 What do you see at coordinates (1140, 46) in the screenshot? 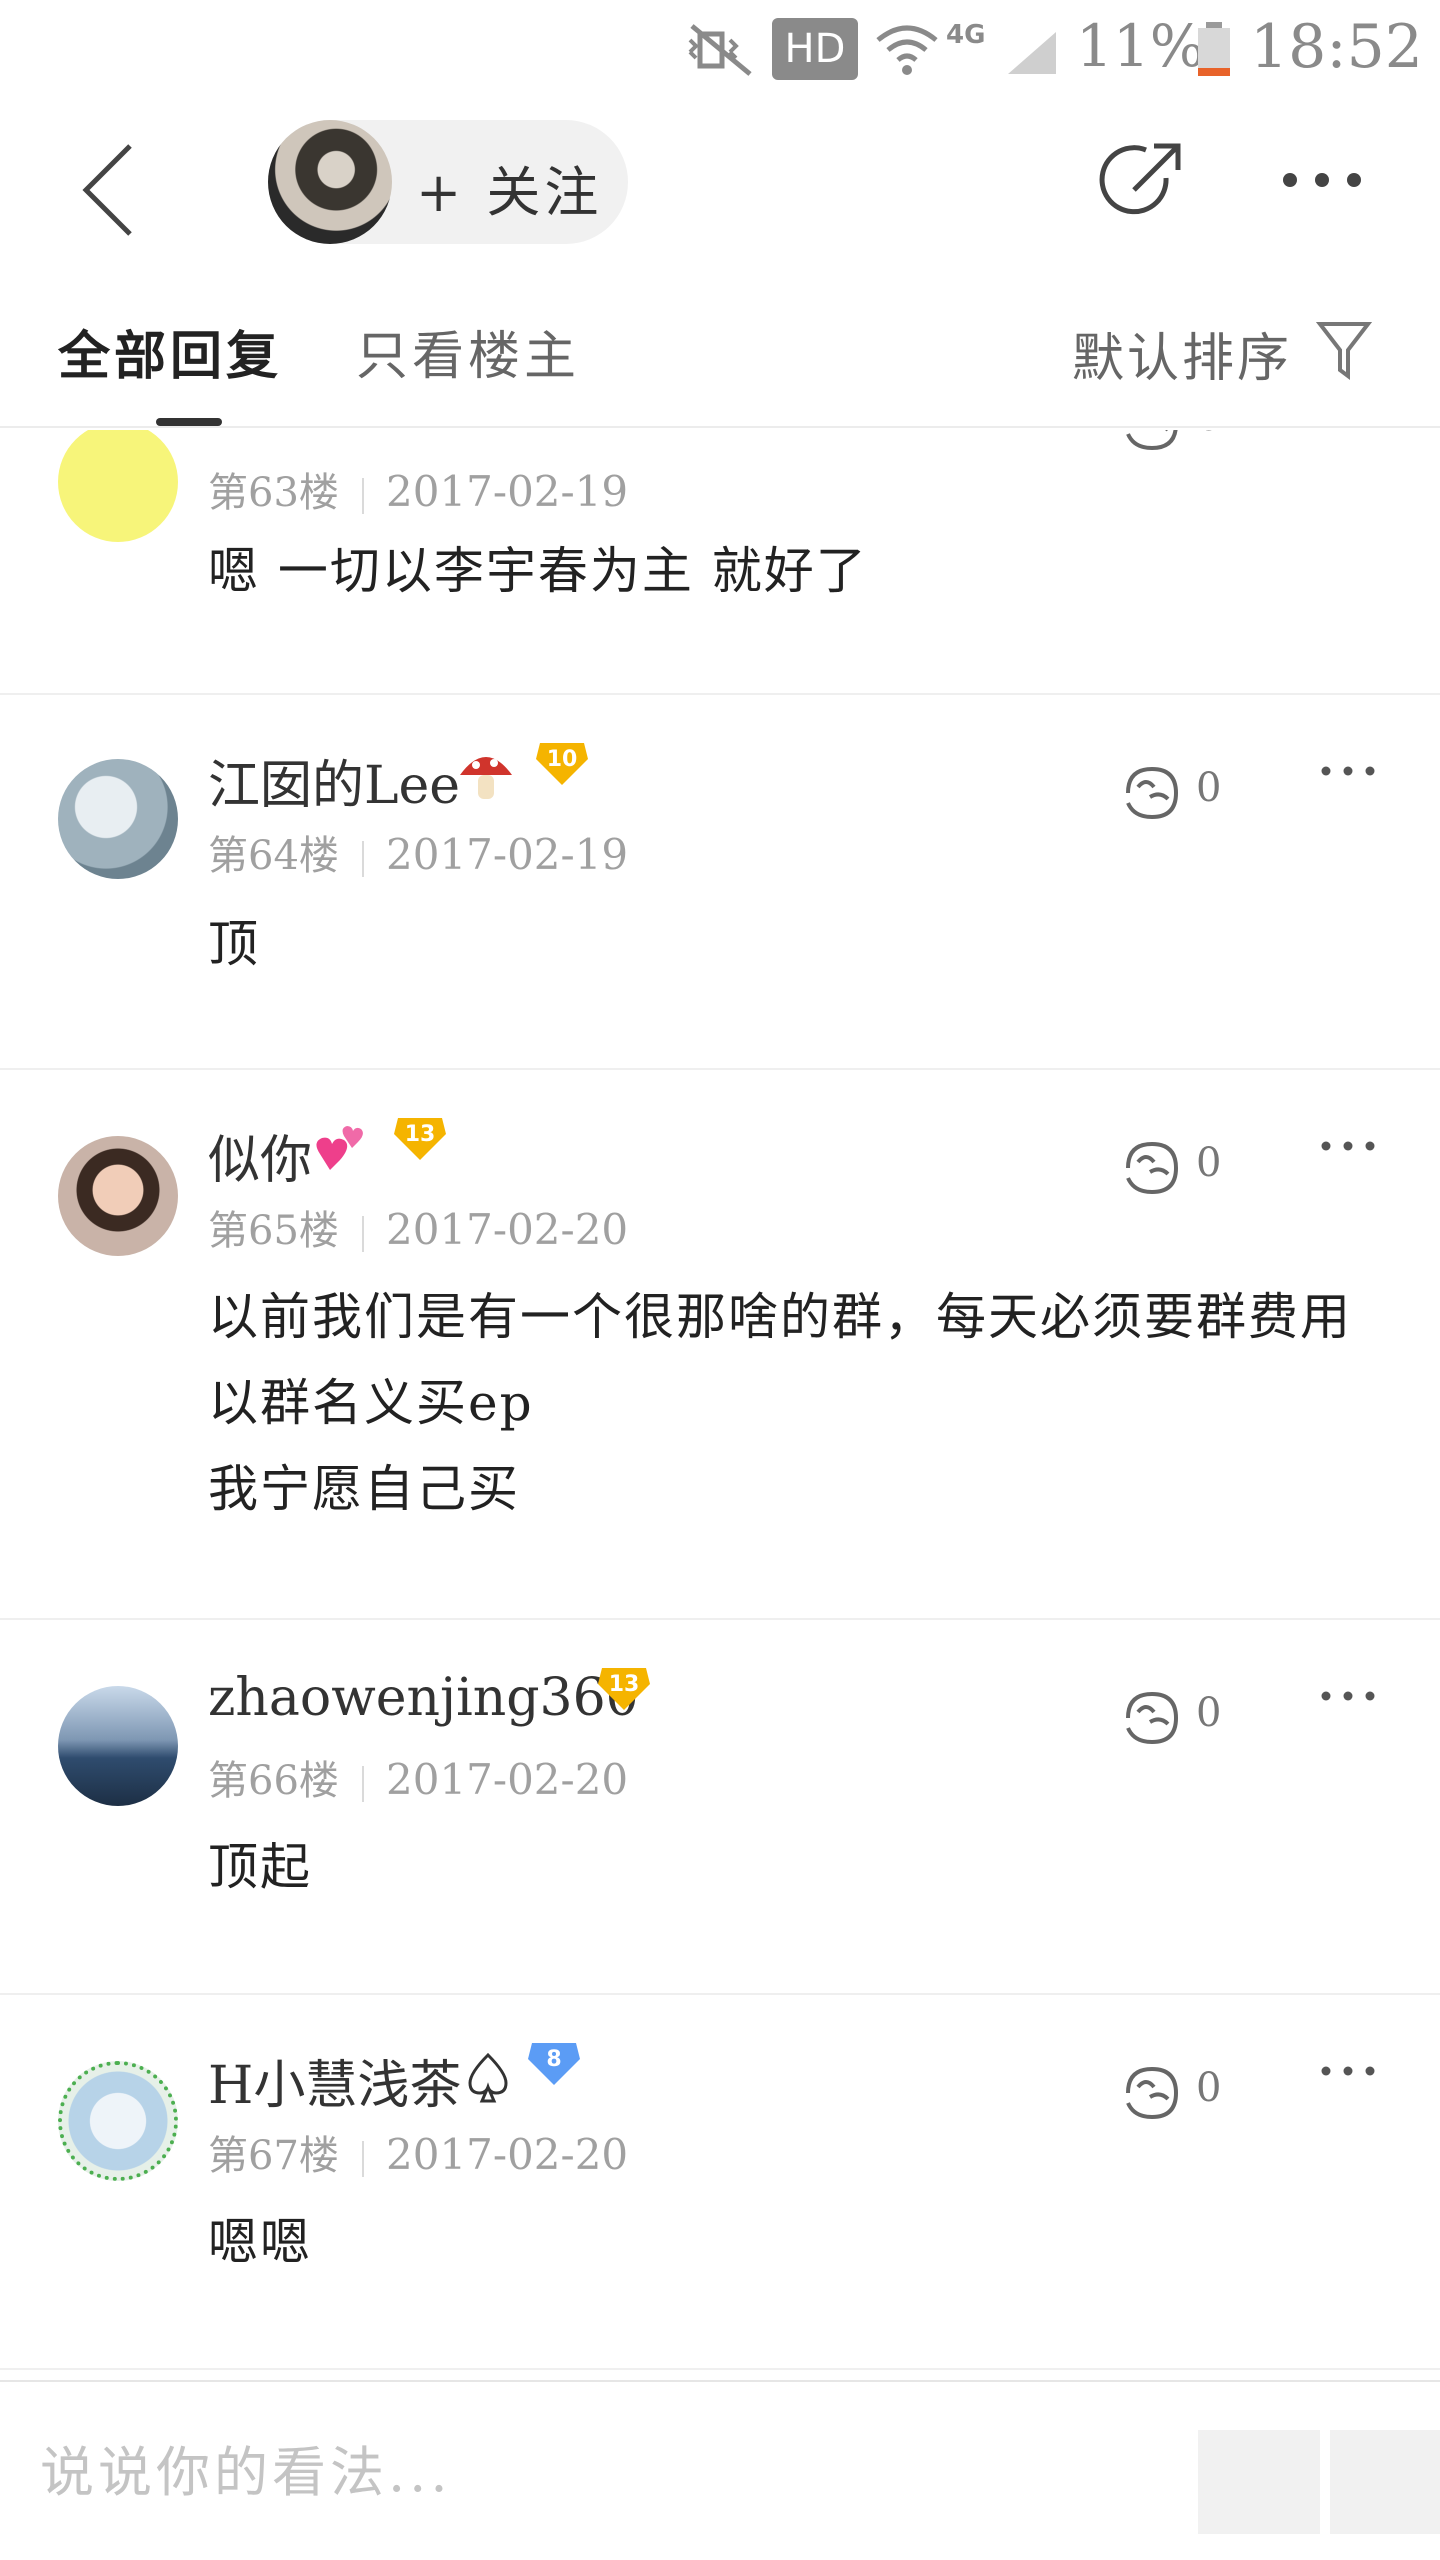
I see `battery-percent: 11%` at bounding box center [1140, 46].